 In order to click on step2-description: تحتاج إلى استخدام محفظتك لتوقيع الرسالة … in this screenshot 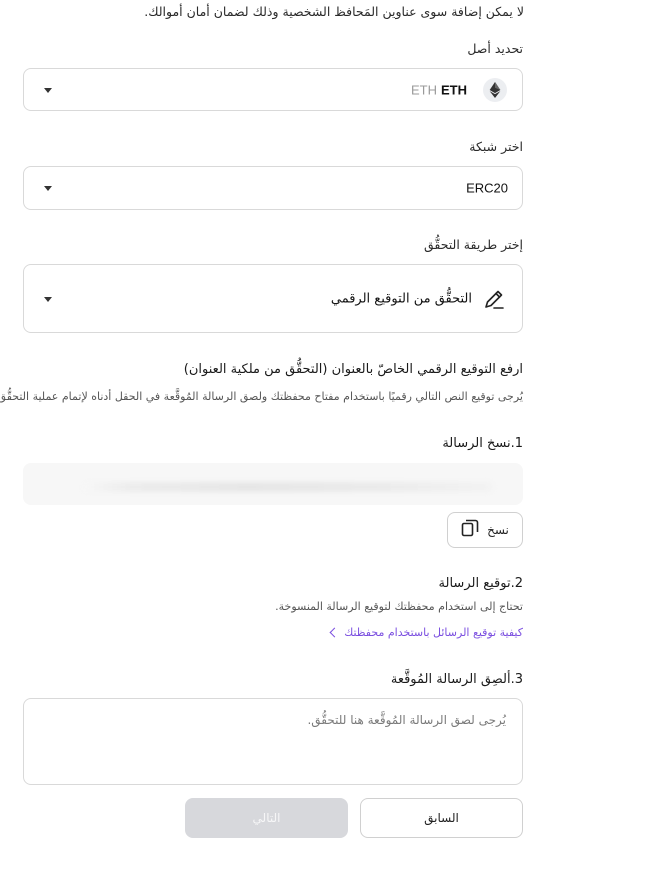, I will do `click(400, 606)`.